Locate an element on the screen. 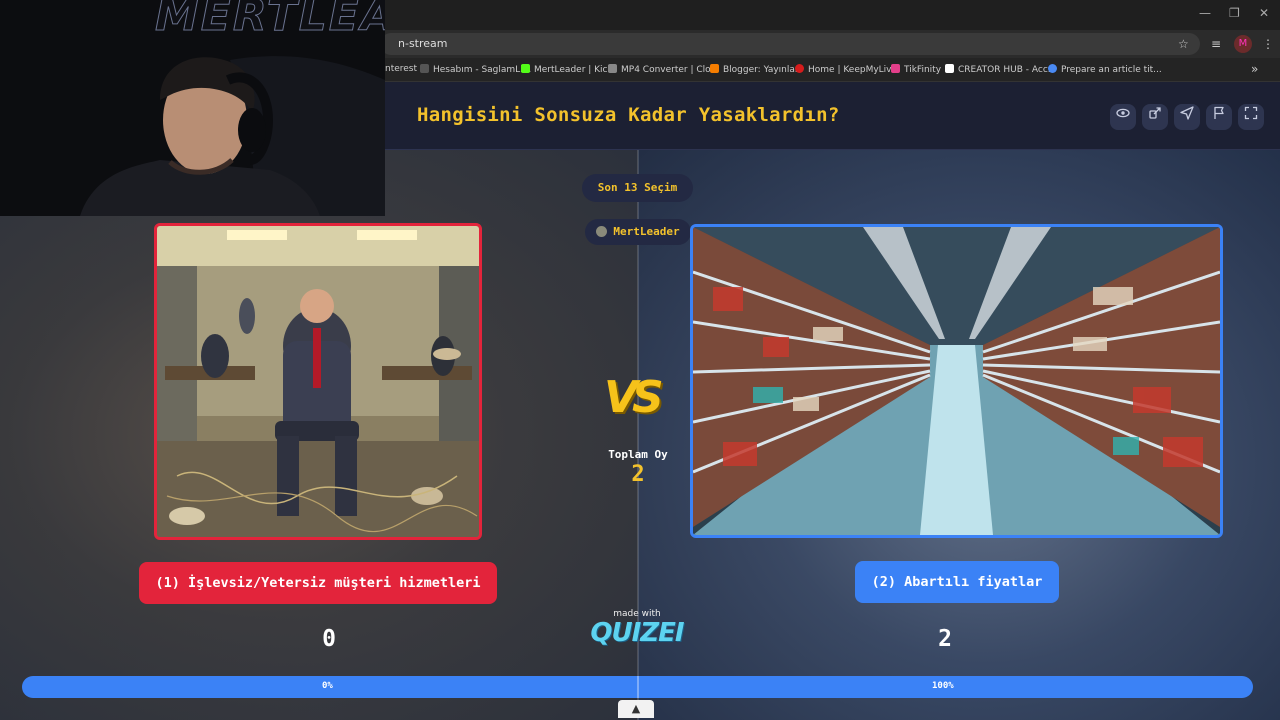  bookmark-item: MertLeader | Kick is located at coordinates (567, 69).